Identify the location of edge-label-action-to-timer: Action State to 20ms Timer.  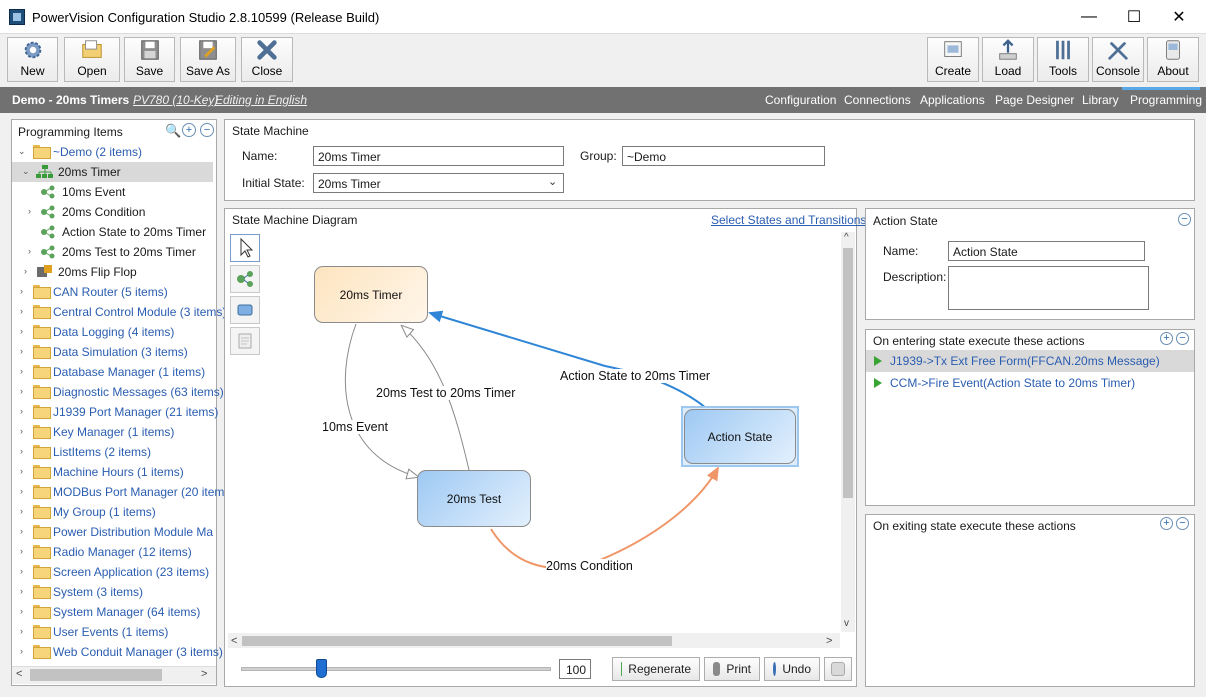
(635, 376).